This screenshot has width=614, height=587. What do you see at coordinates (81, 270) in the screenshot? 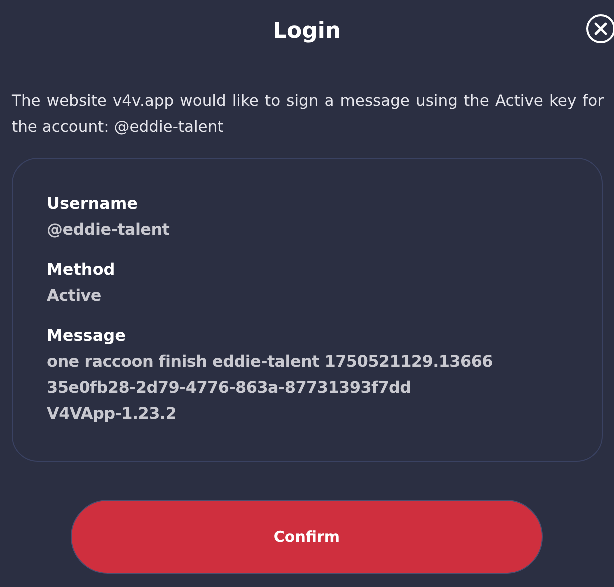
I see `field-label: Method` at bounding box center [81, 270].